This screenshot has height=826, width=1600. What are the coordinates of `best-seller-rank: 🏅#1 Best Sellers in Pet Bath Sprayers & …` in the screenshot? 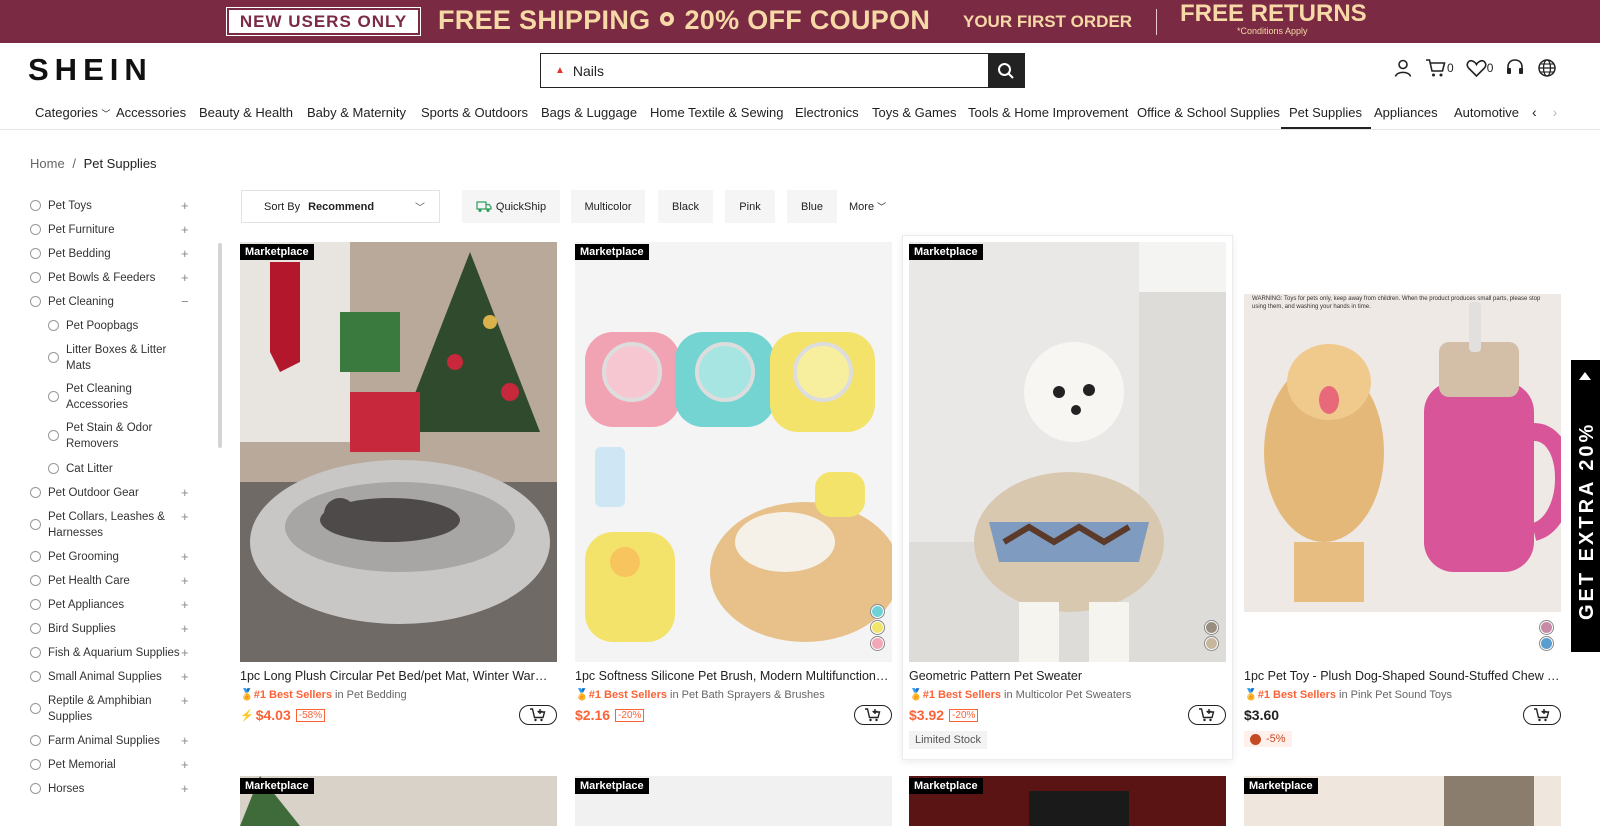 It's located at (700, 694).